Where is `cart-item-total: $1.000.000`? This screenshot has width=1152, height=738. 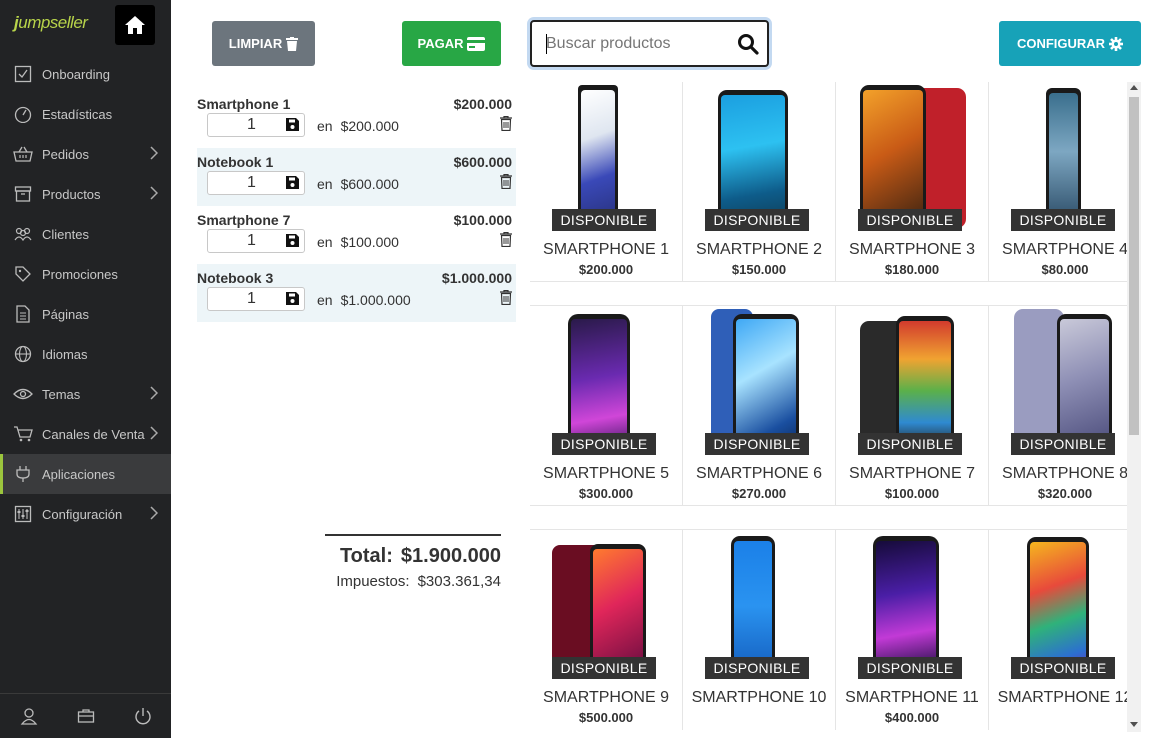 cart-item-total: $1.000.000 is located at coordinates (476, 278).